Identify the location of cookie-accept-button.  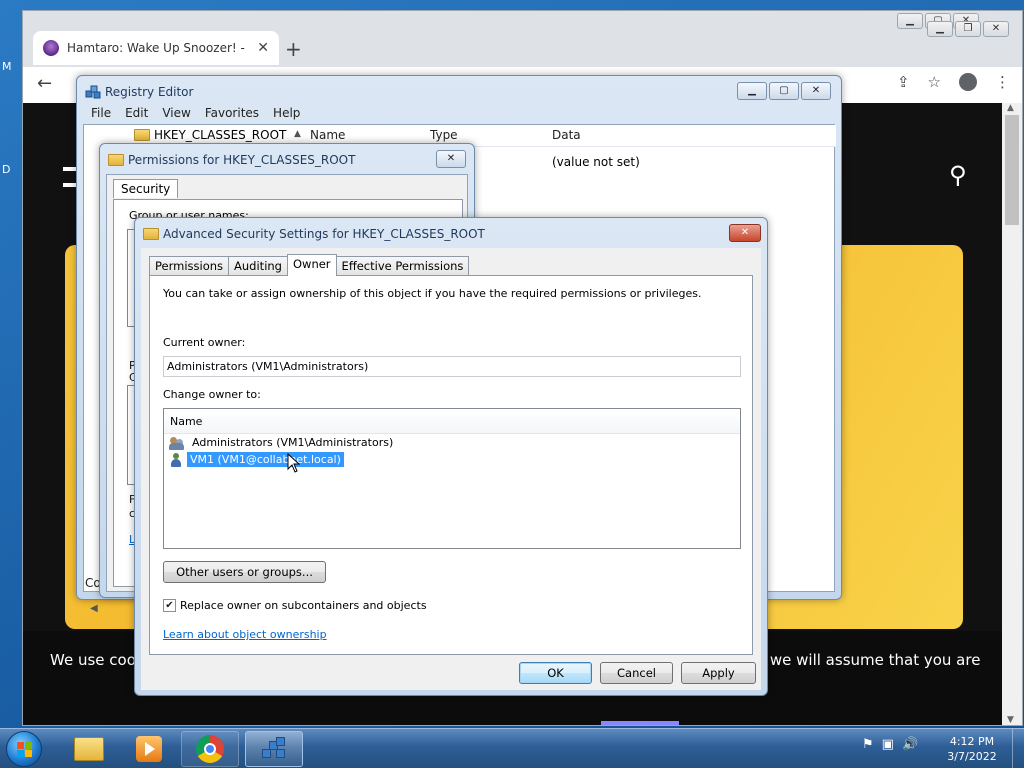
(640, 723).